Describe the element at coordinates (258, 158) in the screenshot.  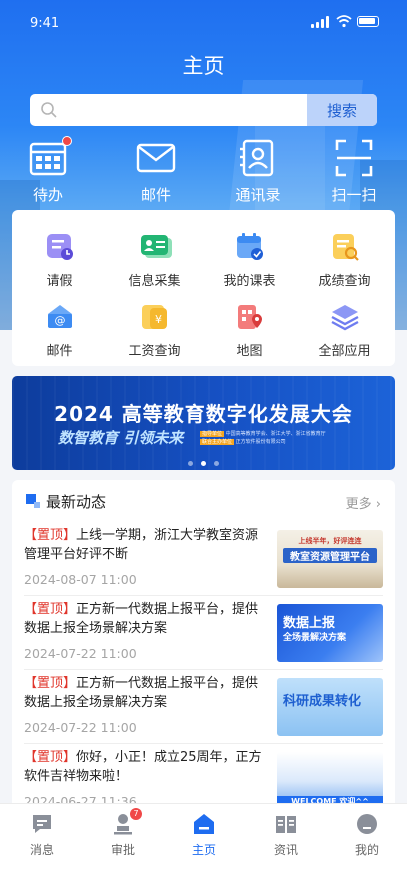
I see `contacts-icon` at that location.